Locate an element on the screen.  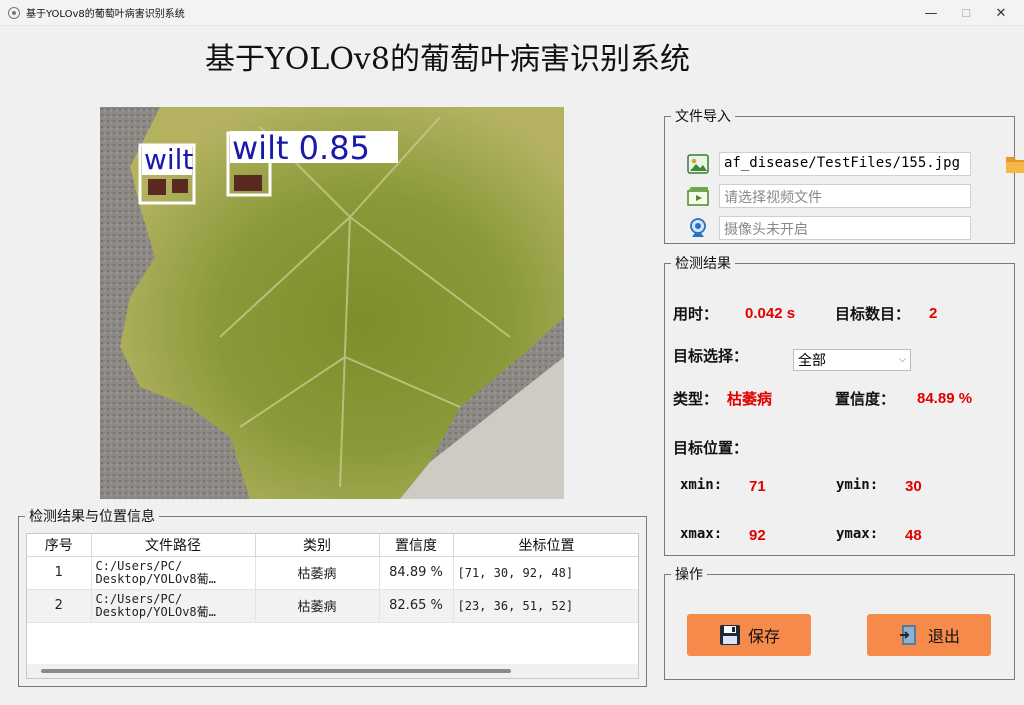
window-titlebar: 基于YOLOv8的葡萄叶病害识别系统 — ☐ ✕ is located at coordinates (512, 13).